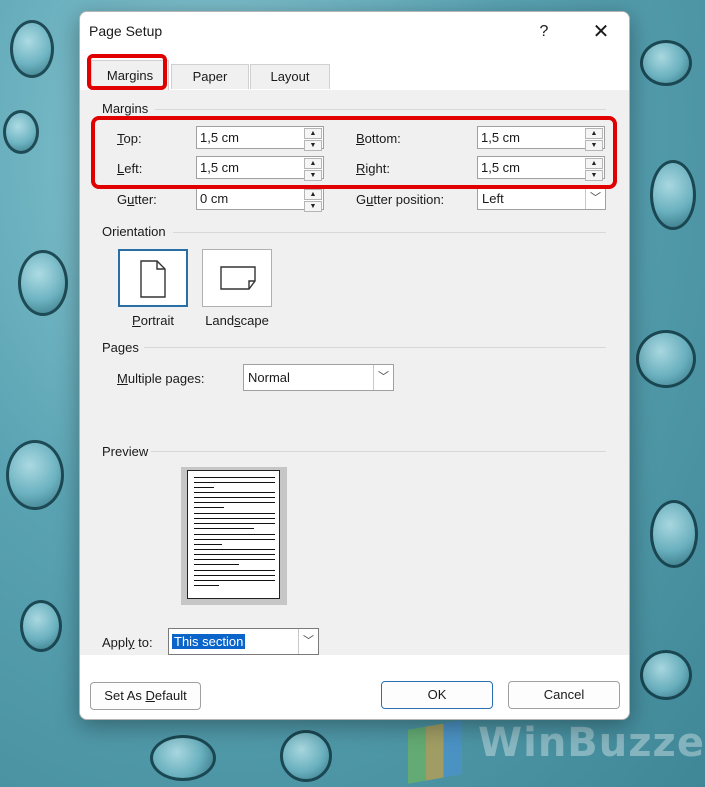  What do you see at coordinates (243, 641) in the screenshot?
I see `apply-to-select: This section ﹀` at bounding box center [243, 641].